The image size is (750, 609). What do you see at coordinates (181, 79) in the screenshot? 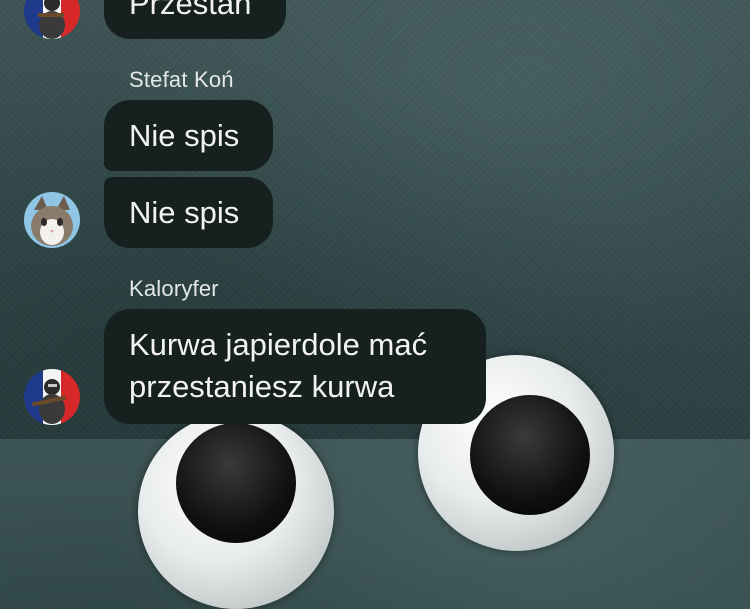
I see `sender-name: Stefat Koń` at bounding box center [181, 79].